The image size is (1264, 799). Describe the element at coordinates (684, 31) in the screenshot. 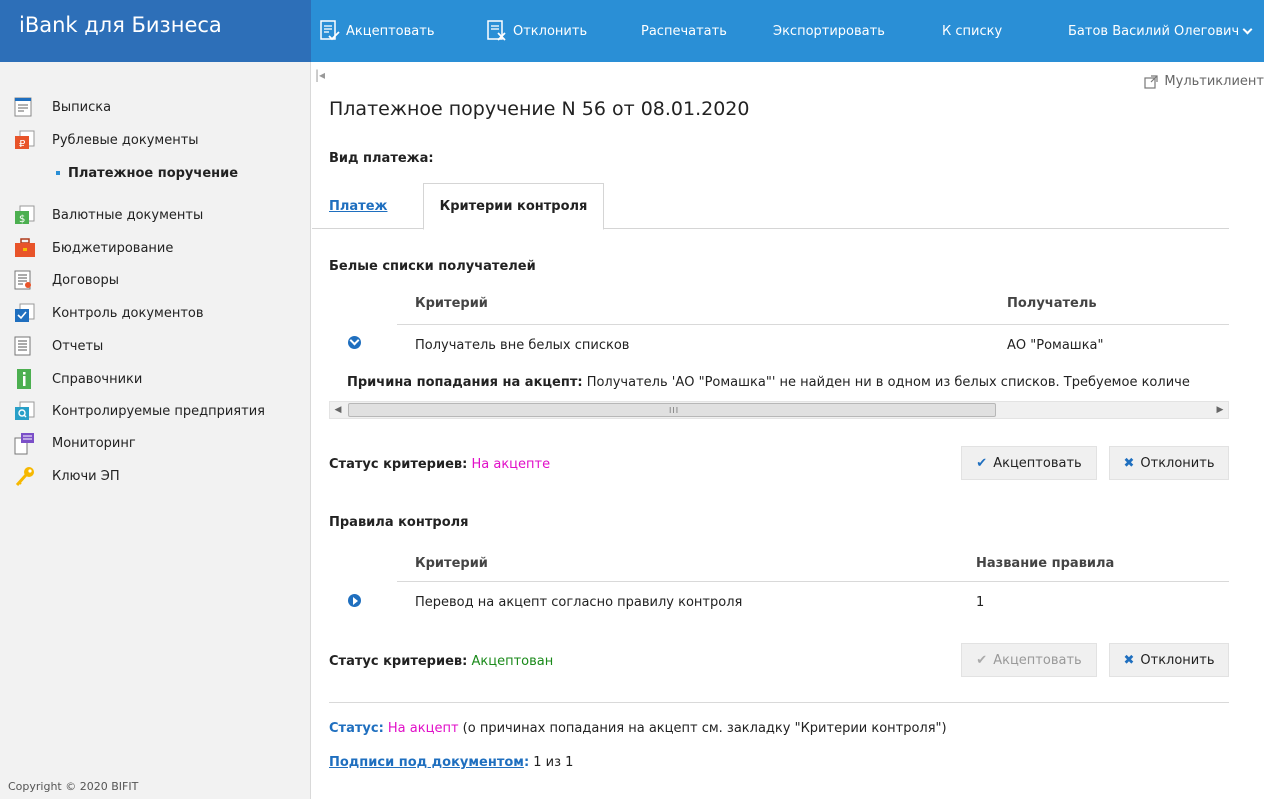

I see `print-menu-button: Распечатать` at that location.